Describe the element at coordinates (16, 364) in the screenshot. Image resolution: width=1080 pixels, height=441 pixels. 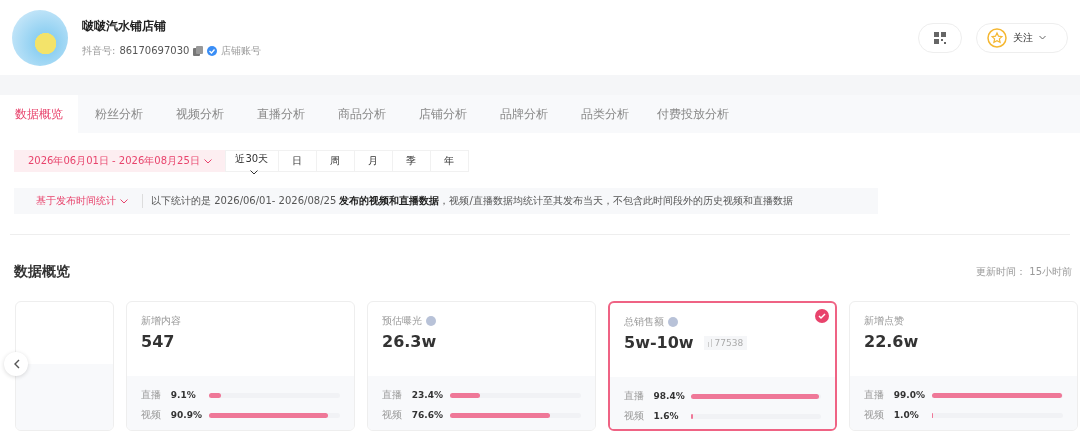
I see `chevron-left-icon` at that location.